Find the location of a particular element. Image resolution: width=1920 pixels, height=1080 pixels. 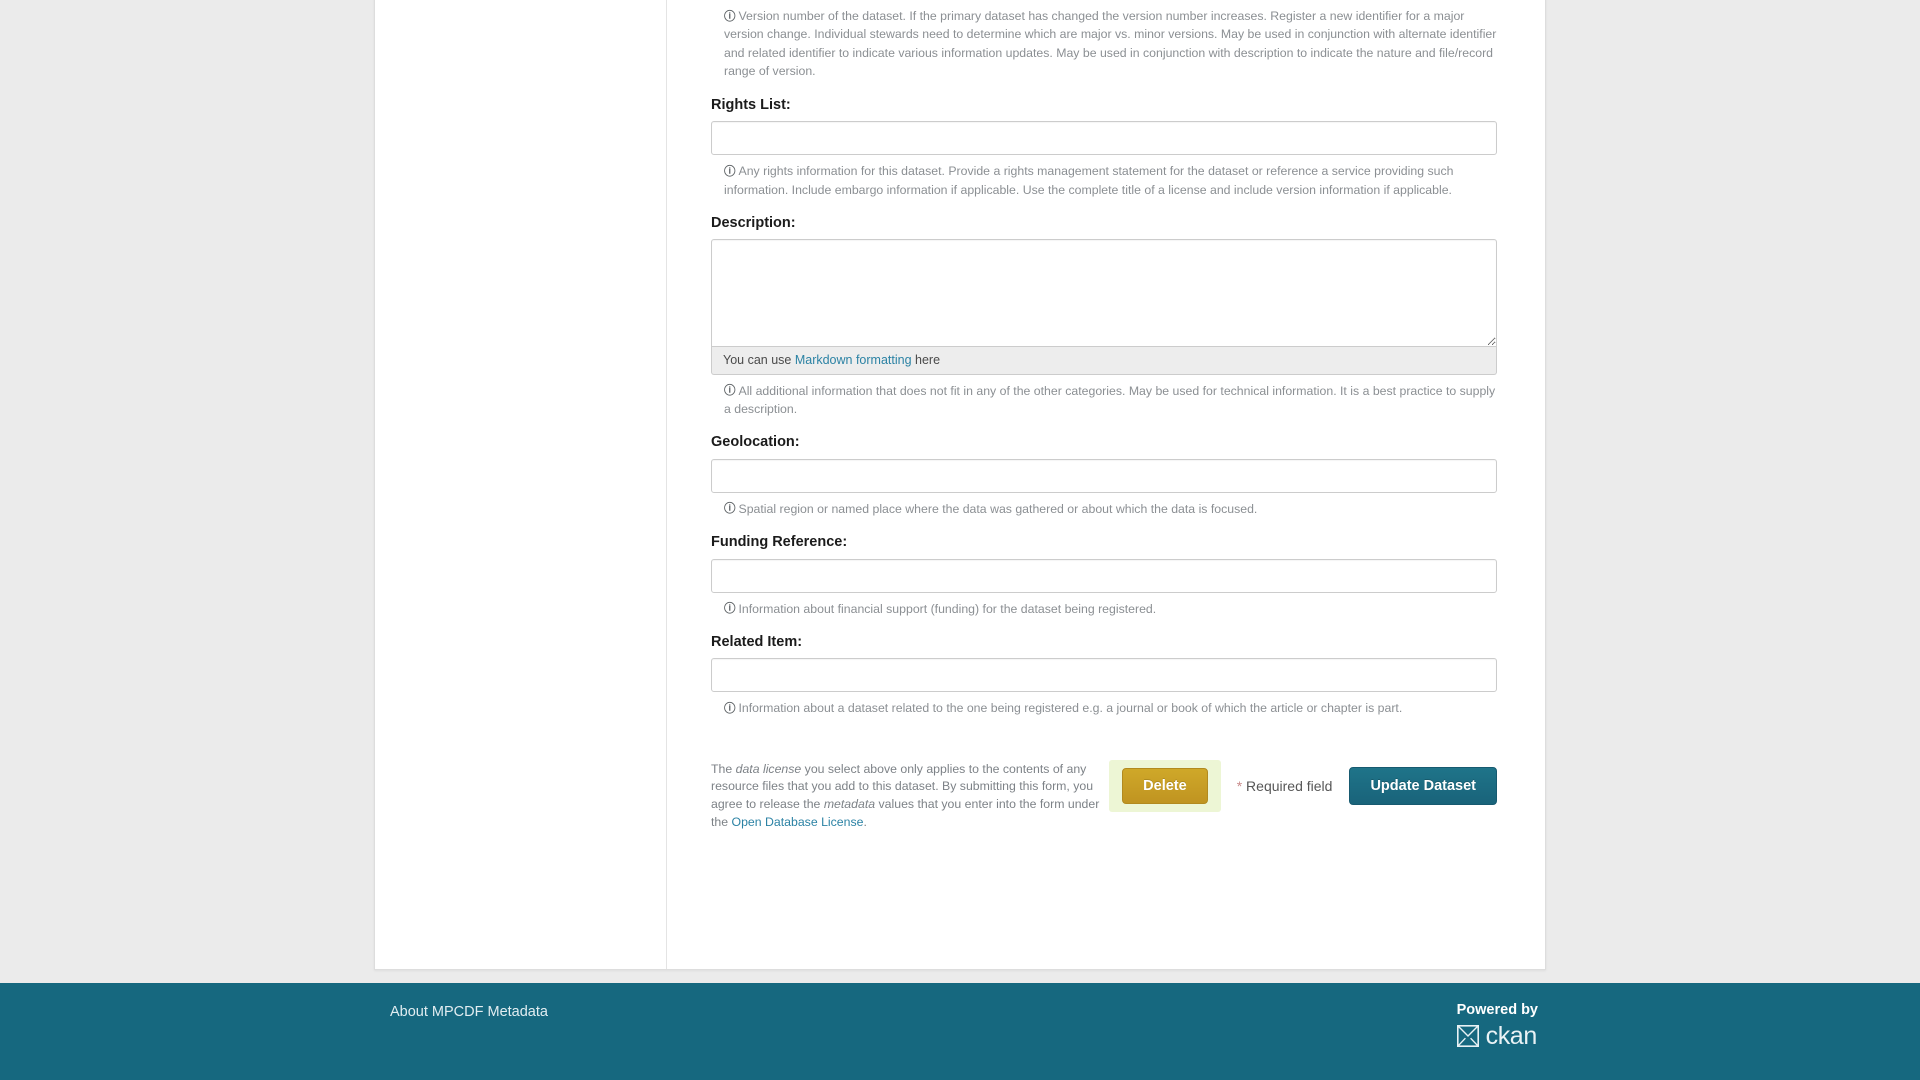

funding-reference-input is located at coordinates (1104, 575).